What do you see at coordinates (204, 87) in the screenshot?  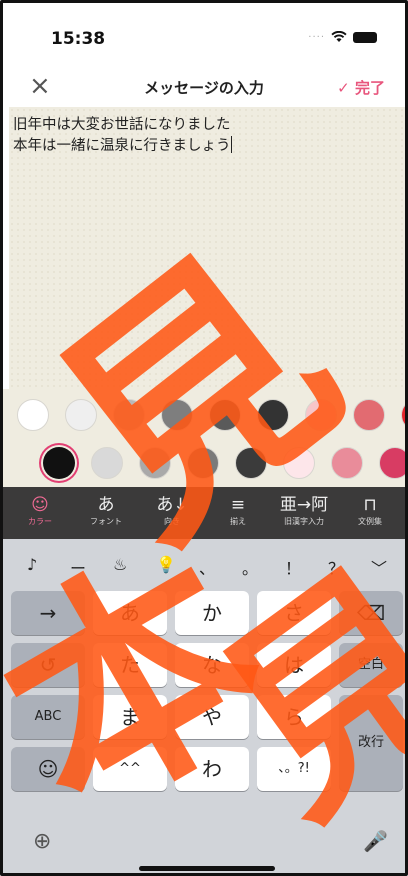 I see `nav-bar: × メッセージの入力 ✓ 完了` at bounding box center [204, 87].